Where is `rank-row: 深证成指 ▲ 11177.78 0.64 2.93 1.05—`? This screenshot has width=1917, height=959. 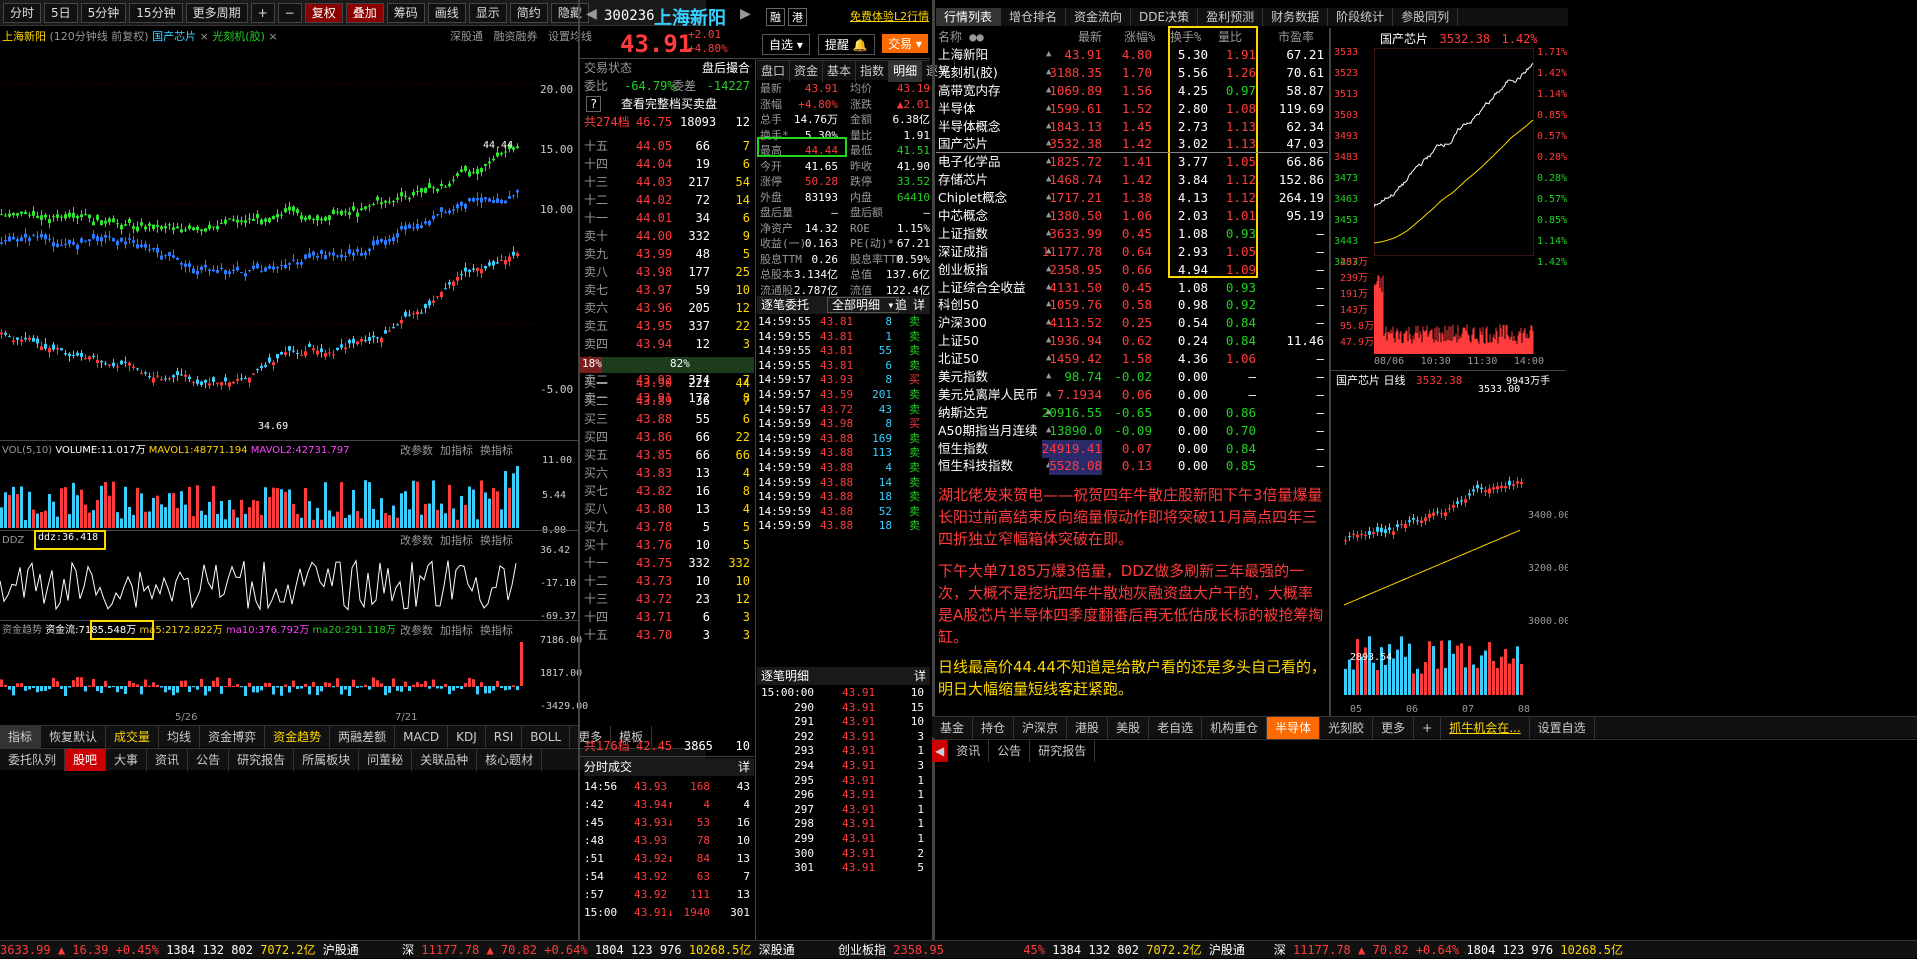
rank-row: 深证成指 ▲ 11177.78 0.64 2.93 1.05— is located at coordinates (1133, 252).